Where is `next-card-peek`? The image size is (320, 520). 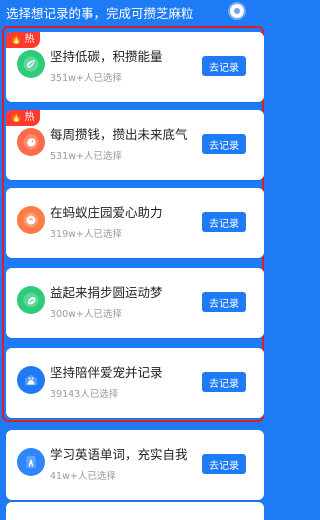
next-card-peek is located at coordinates (139, 511).